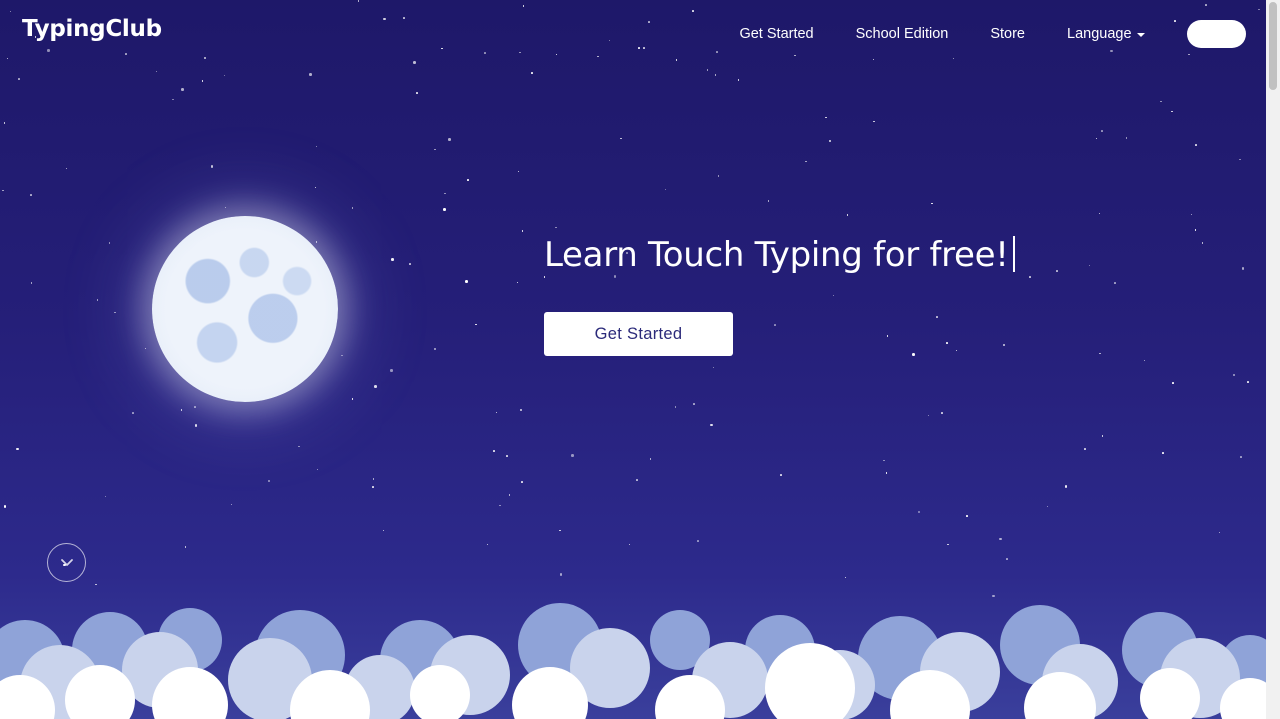 This screenshot has height=719, width=1280. I want to click on chevron-down-icon, so click(66, 562).